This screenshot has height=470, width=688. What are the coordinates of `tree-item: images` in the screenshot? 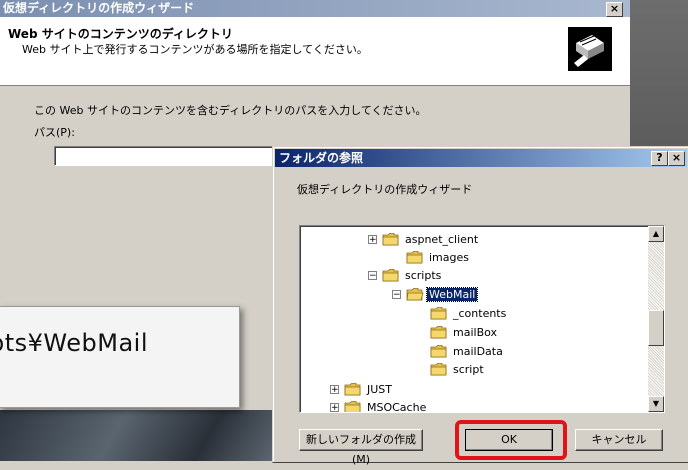 It's located at (431, 257).